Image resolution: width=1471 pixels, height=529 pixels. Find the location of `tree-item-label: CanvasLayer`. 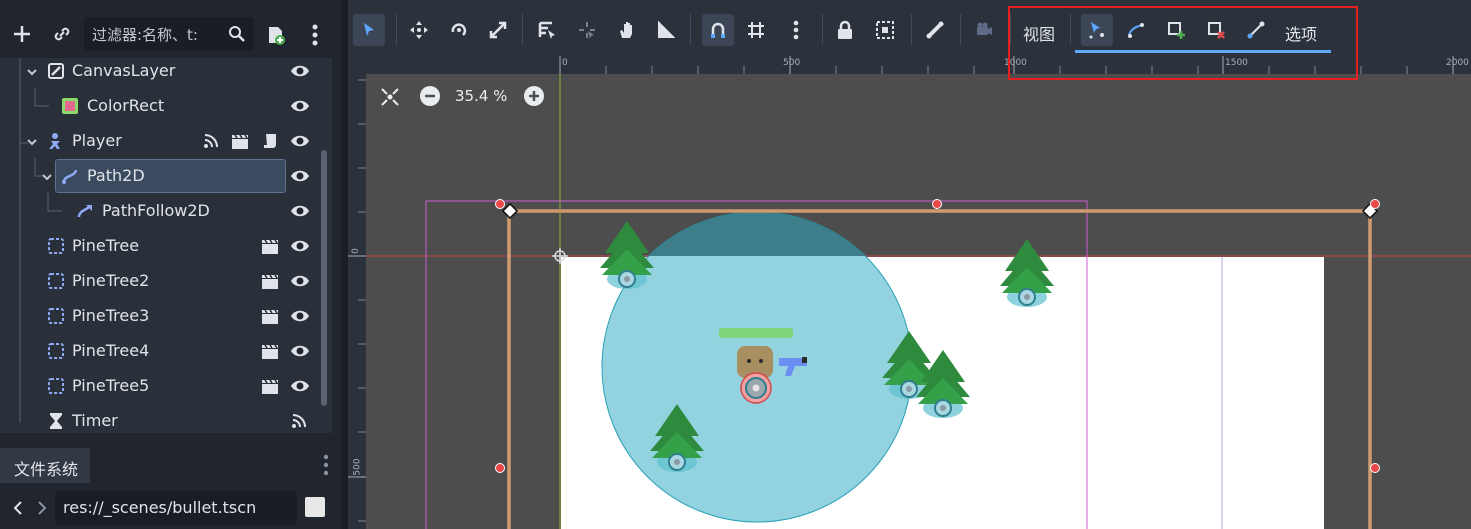

tree-item-label: CanvasLayer is located at coordinates (124, 70).